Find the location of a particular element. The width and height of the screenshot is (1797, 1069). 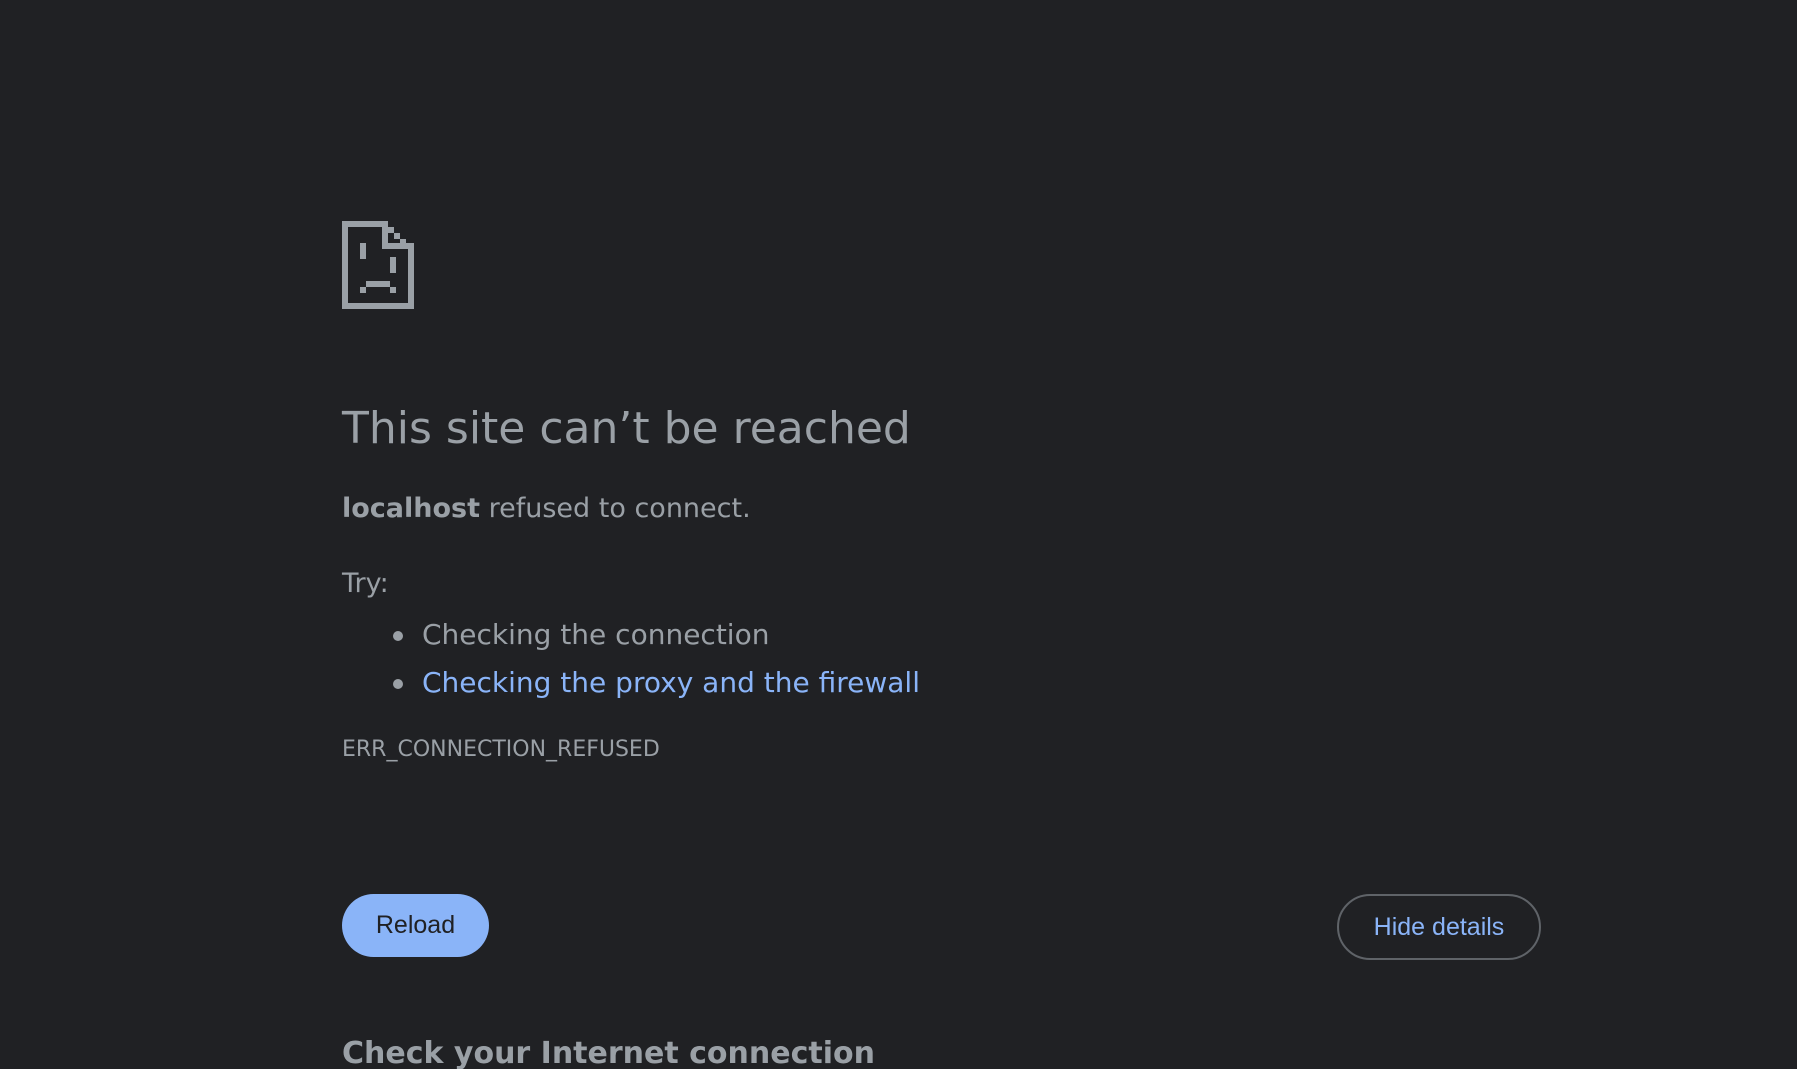

suggestion-text: Checking the connection is located at coordinates (596, 635).